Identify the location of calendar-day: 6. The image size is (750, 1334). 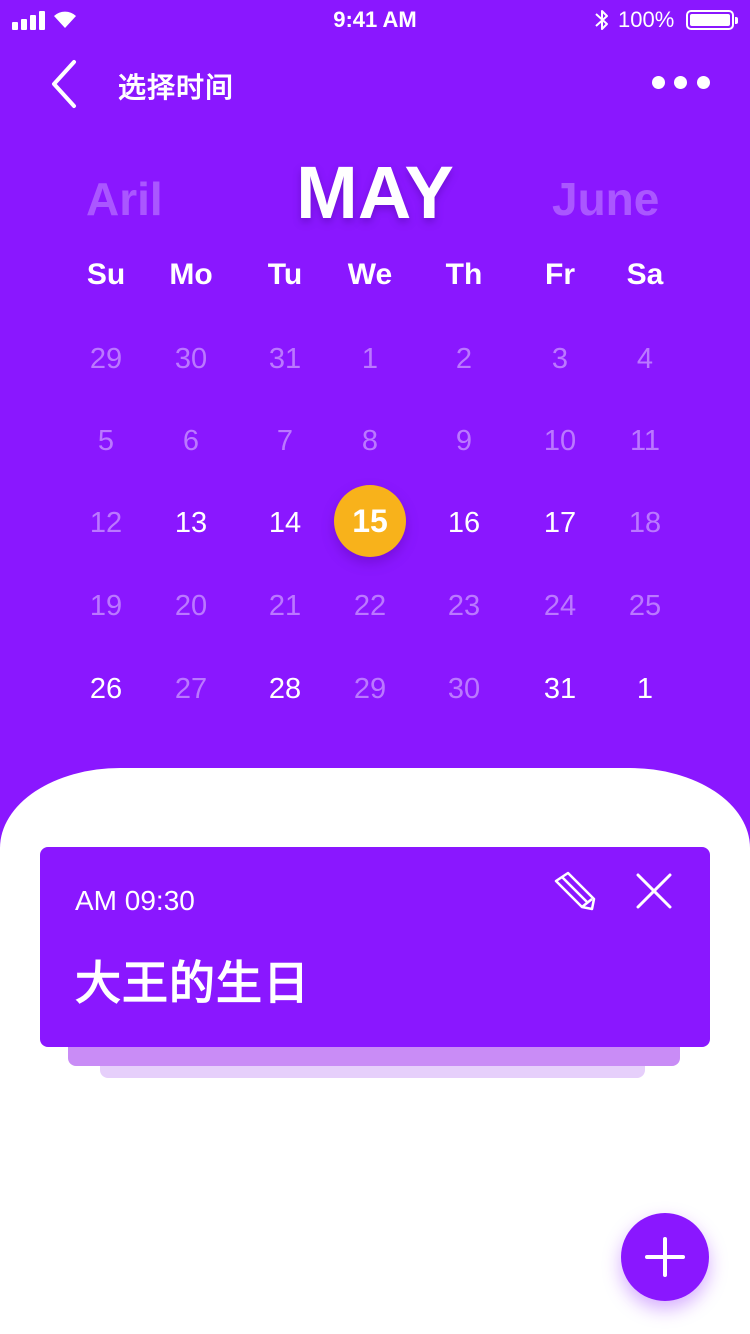
(191, 441).